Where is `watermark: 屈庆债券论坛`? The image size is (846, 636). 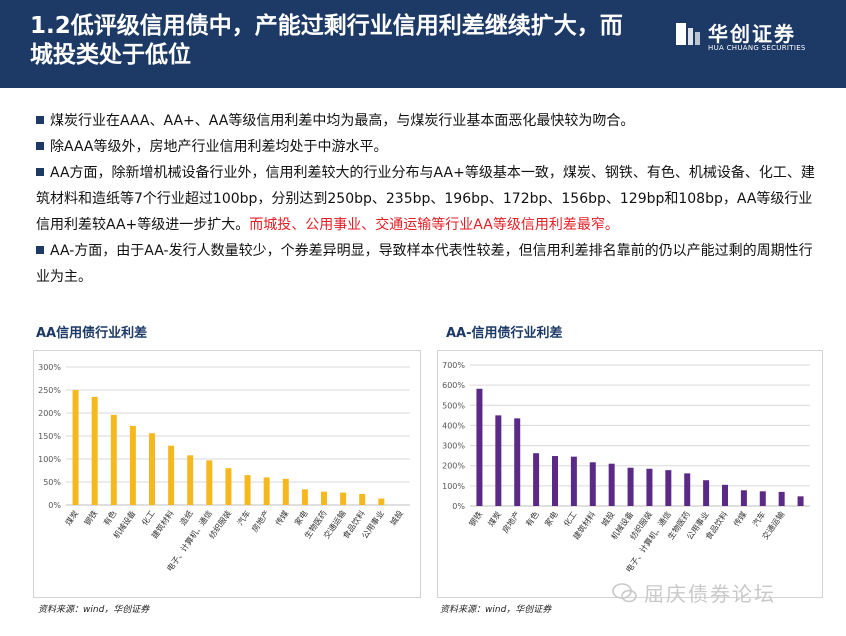 watermark: 屈庆债券论坛 is located at coordinates (722, 593).